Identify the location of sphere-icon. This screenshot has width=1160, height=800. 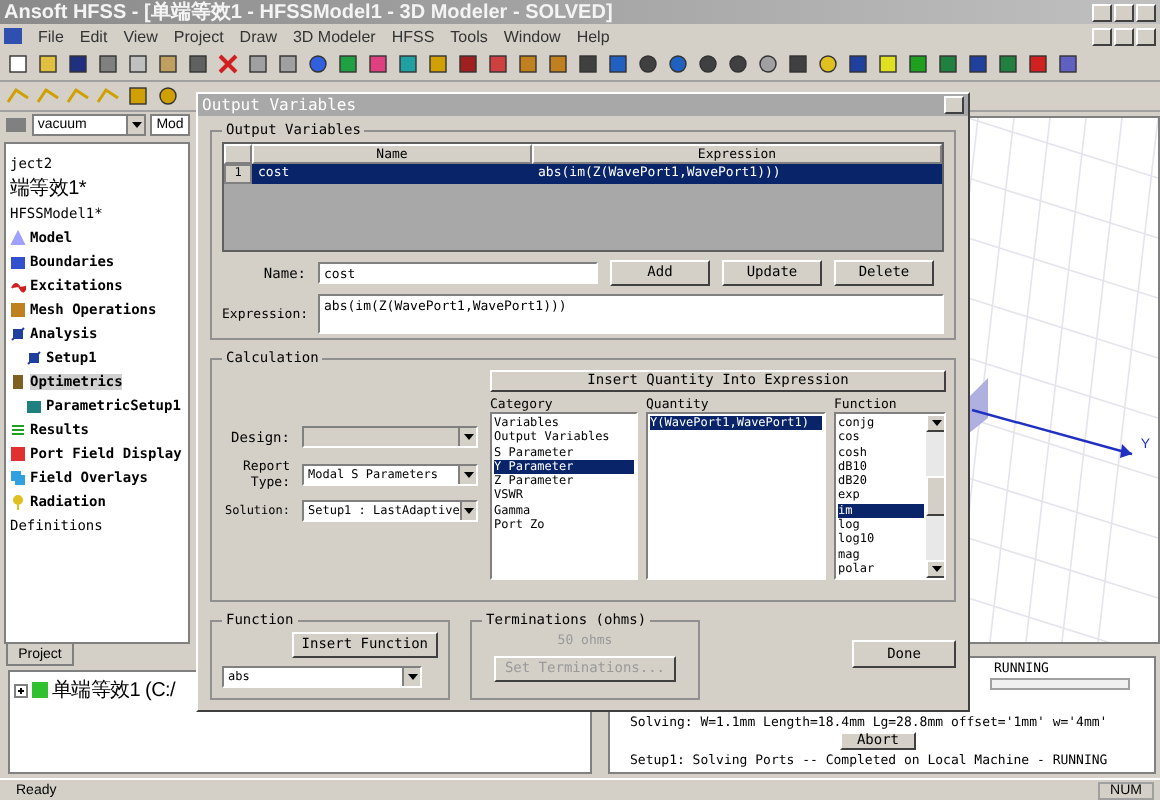
(318, 64).